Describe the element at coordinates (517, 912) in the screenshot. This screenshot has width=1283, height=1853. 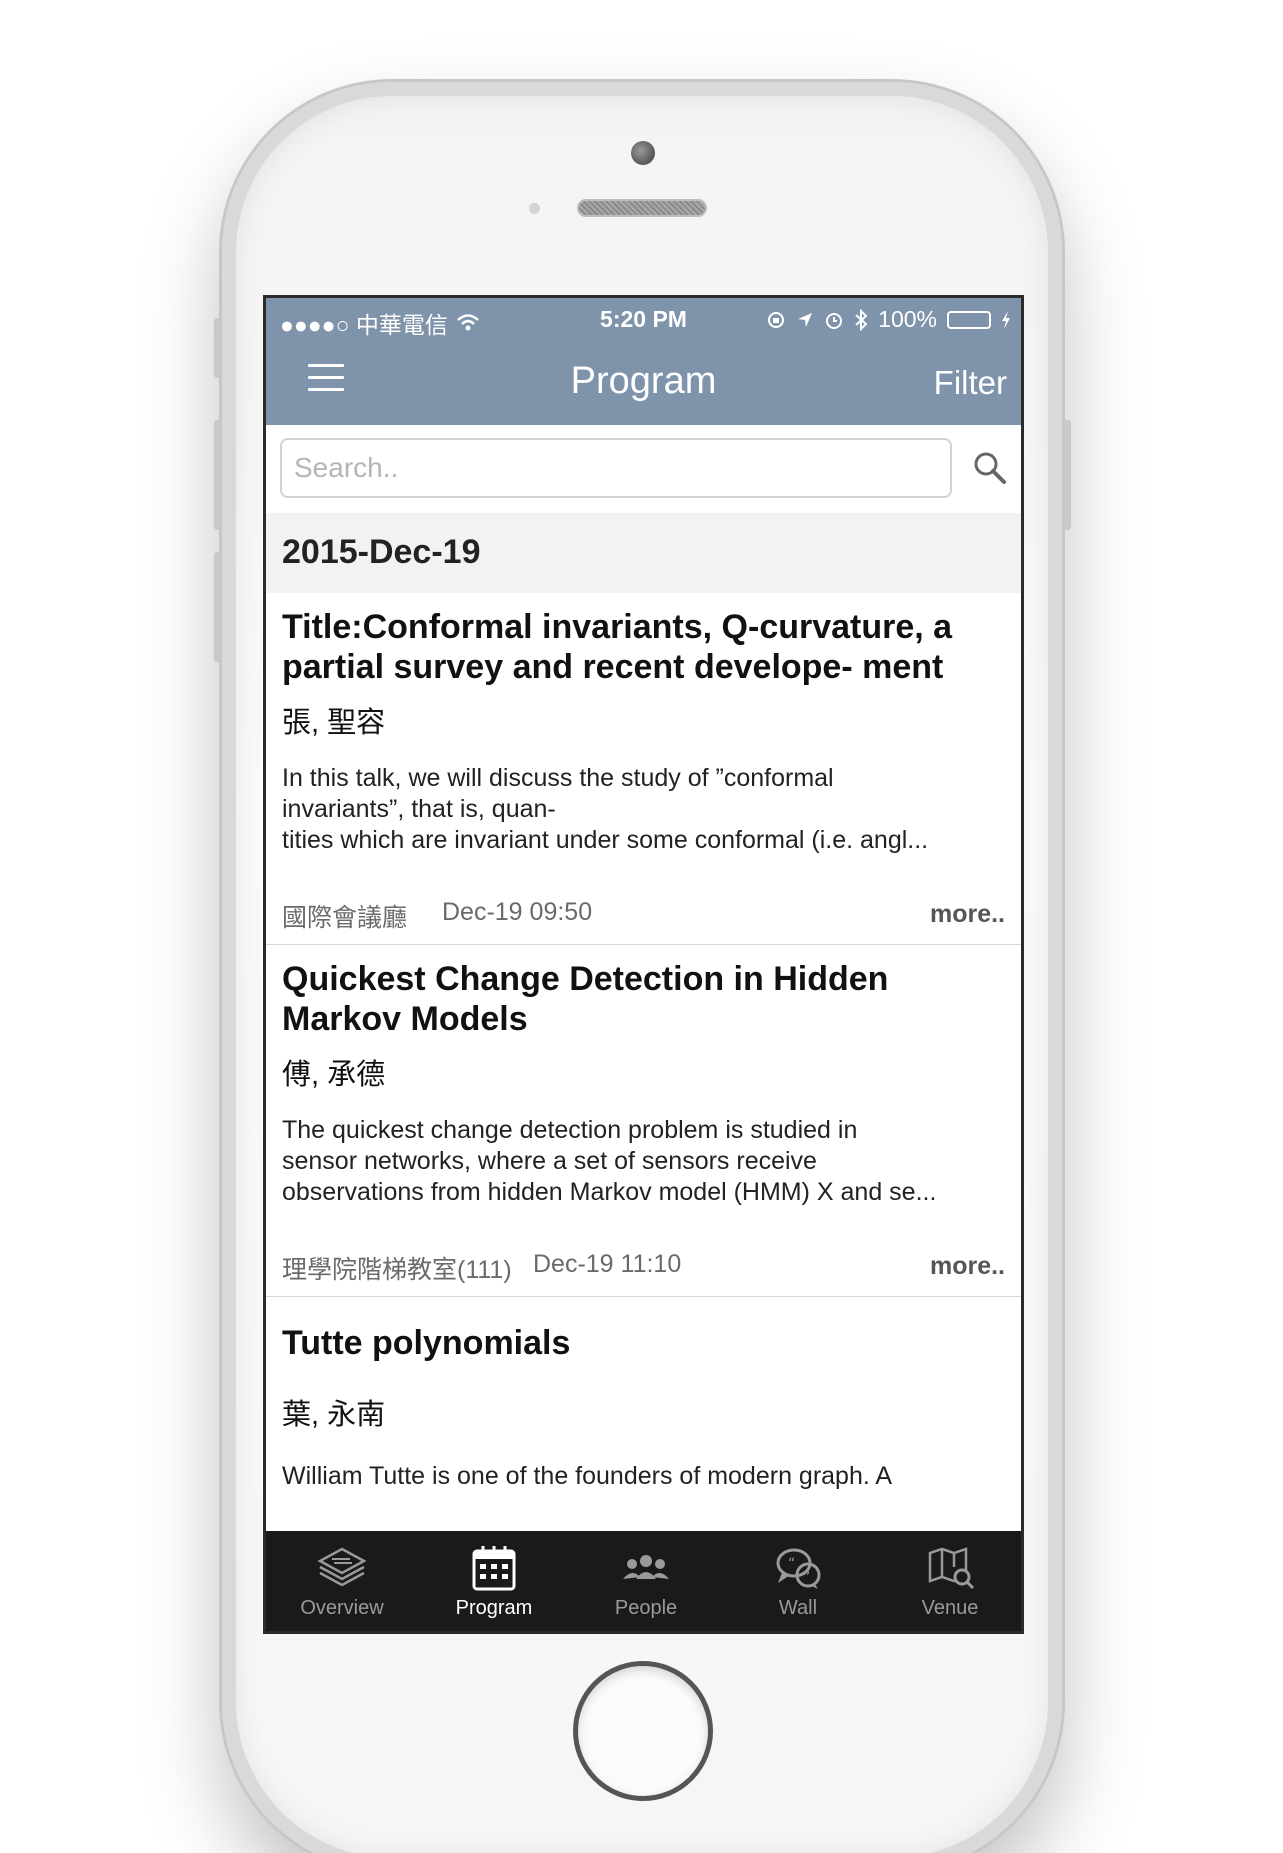
I see `session-time: Dec-19 09:50` at that location.